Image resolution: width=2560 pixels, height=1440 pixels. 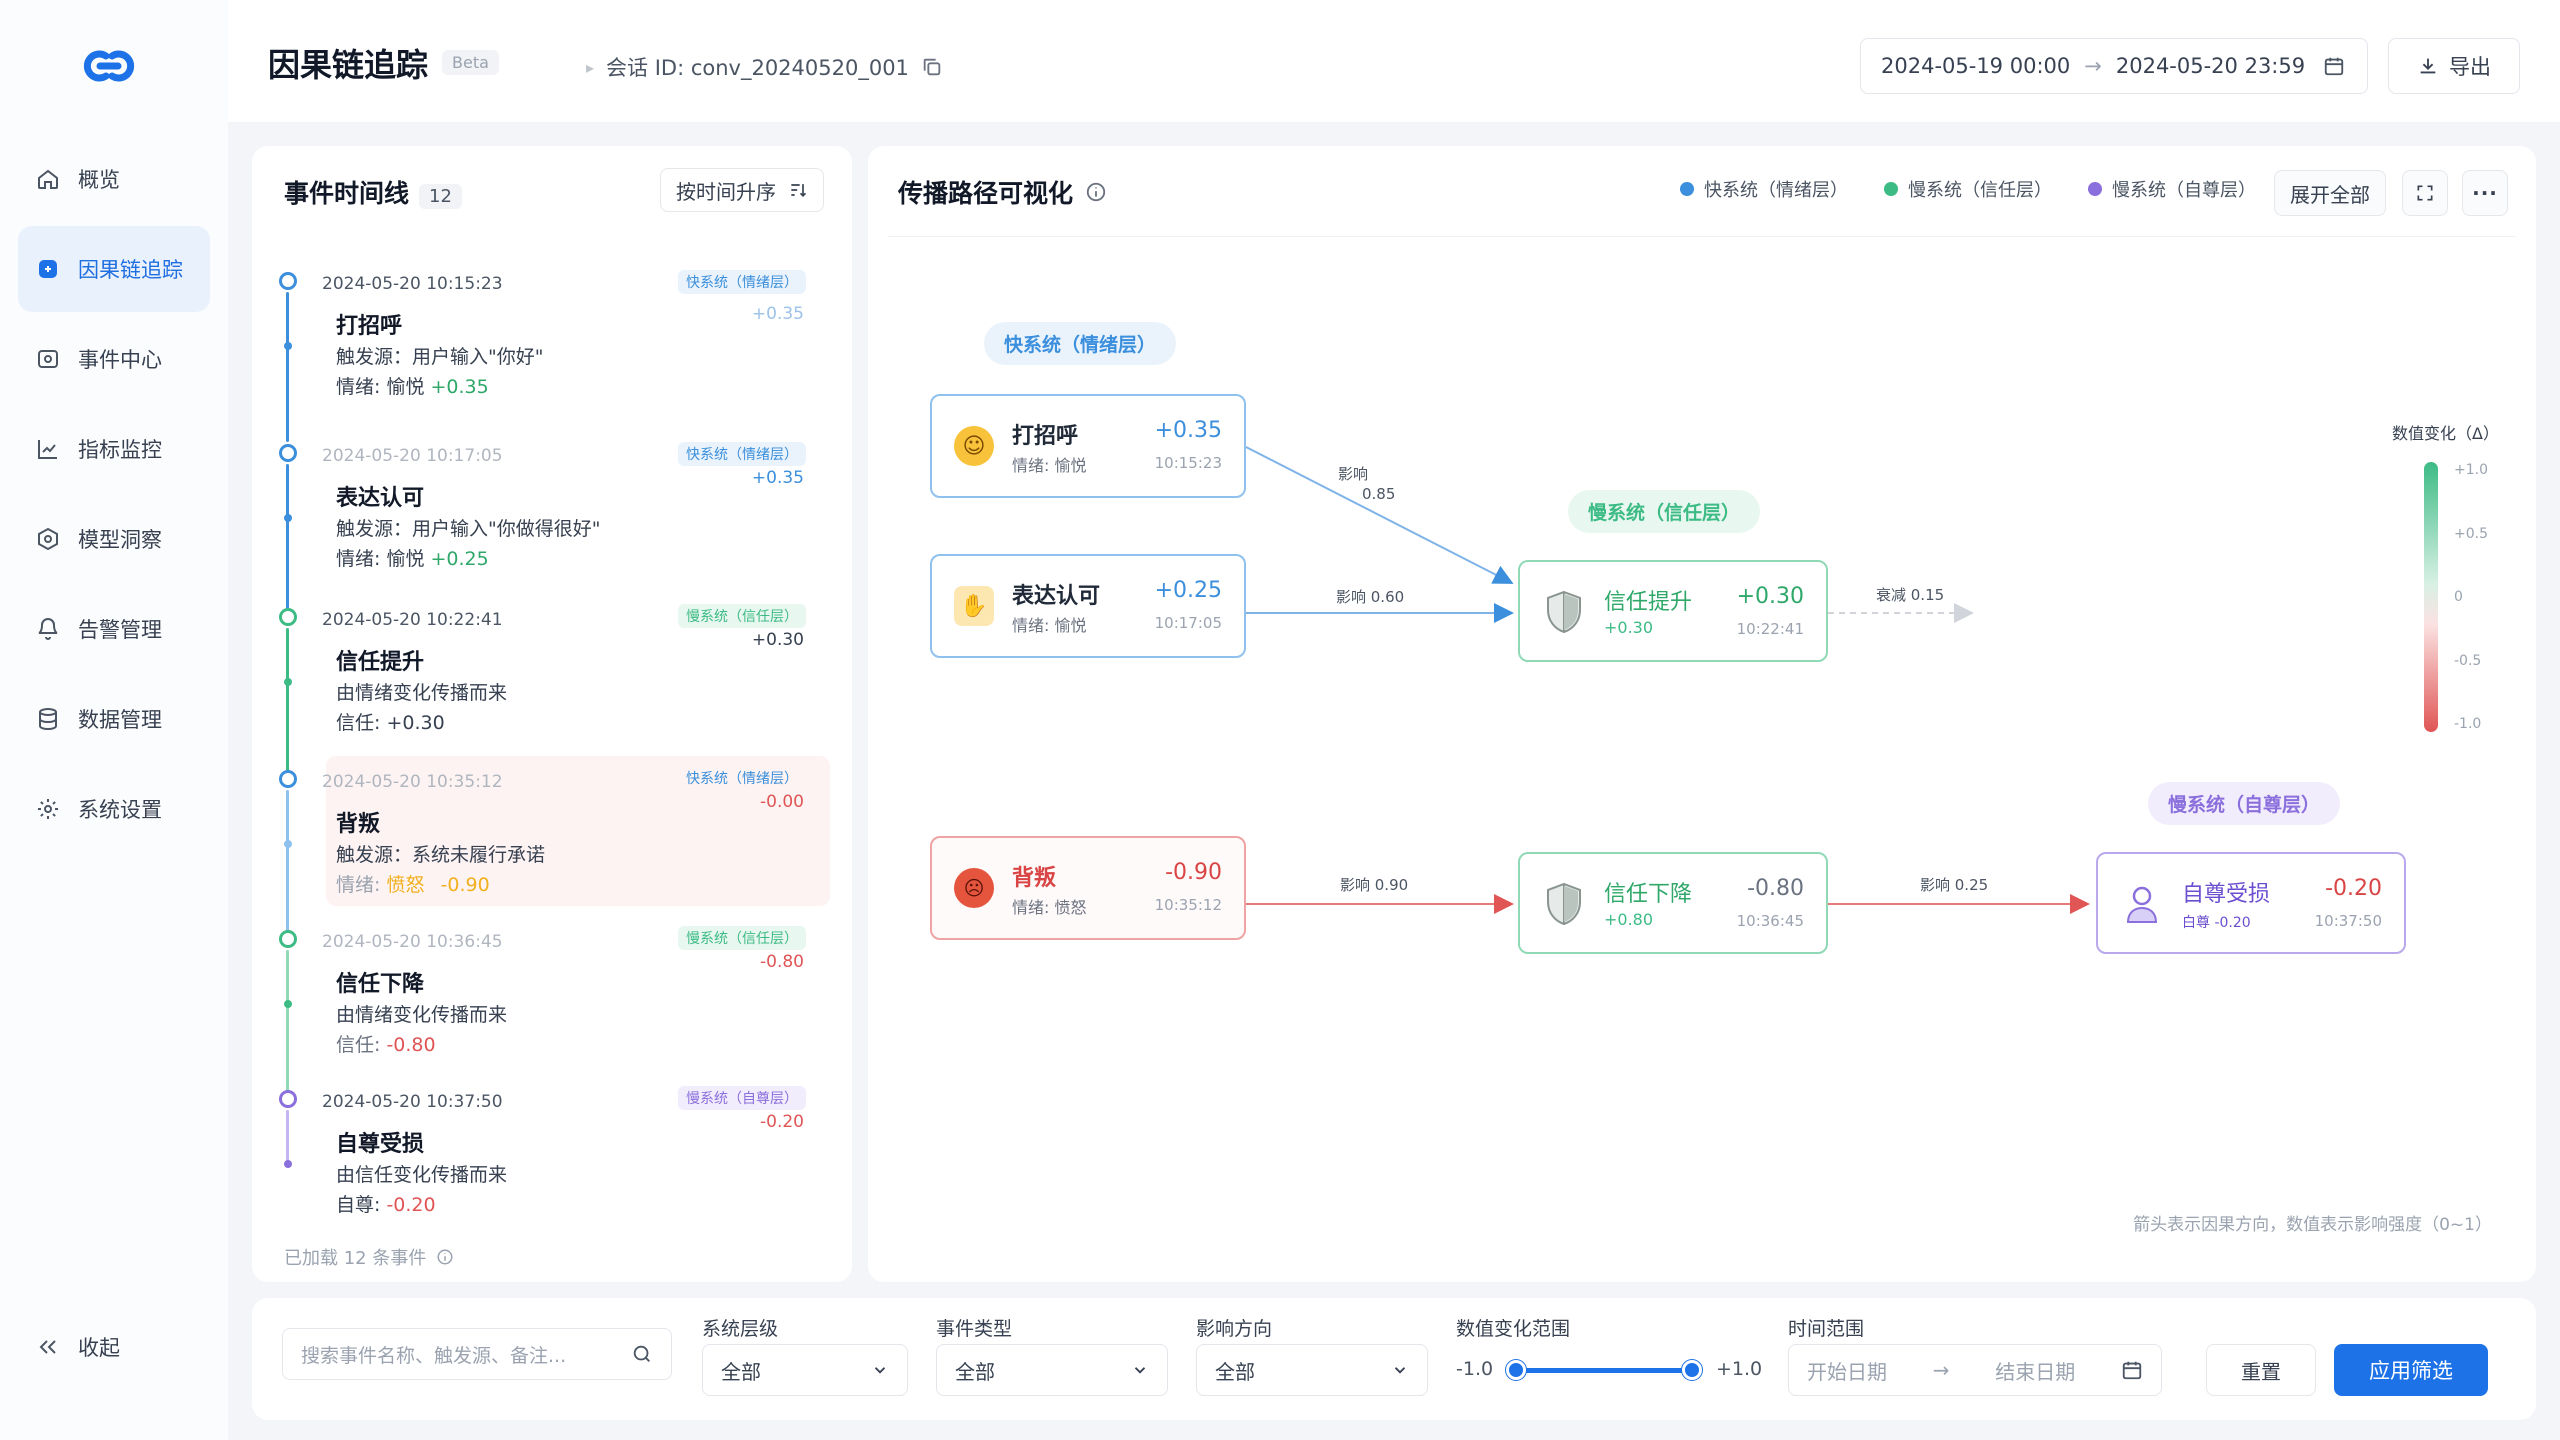 What do you see at coordinates (777, 314) in the screenshot?
I see `event-delta: +0.35` at bounding box center [777, 314].